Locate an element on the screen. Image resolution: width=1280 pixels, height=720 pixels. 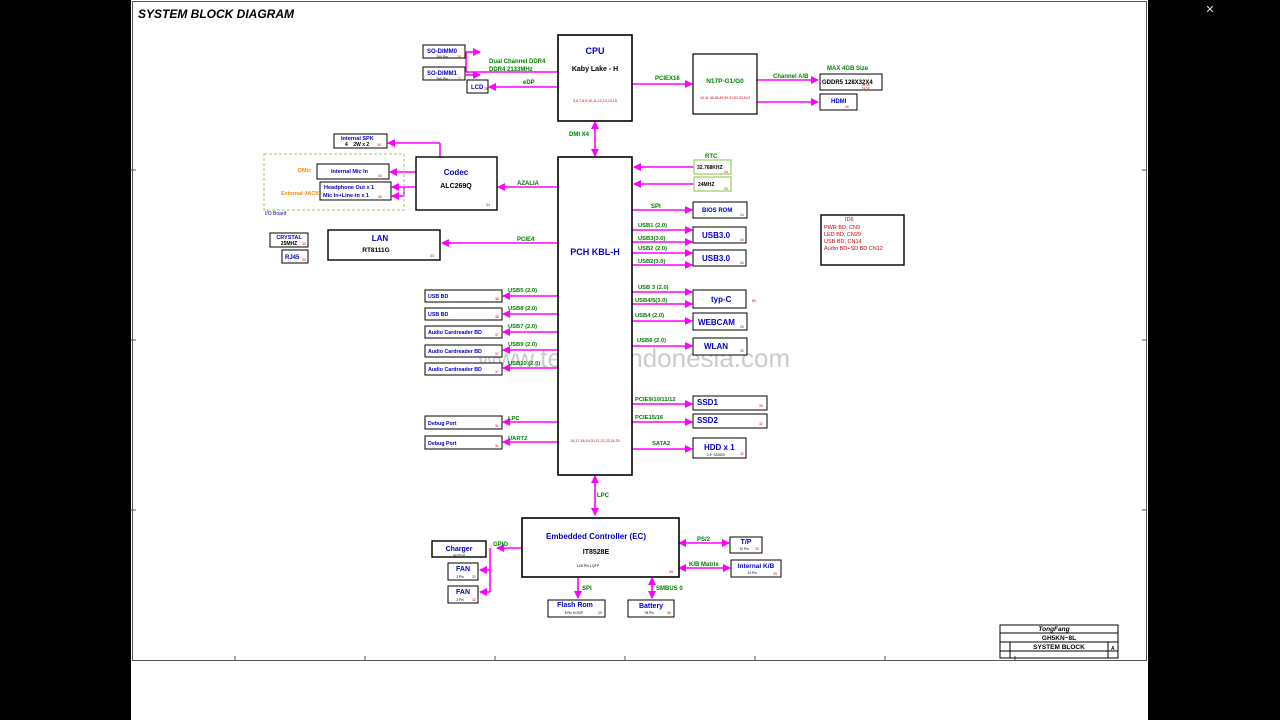
battery-label: Battery is located at coordinates (651, 606).